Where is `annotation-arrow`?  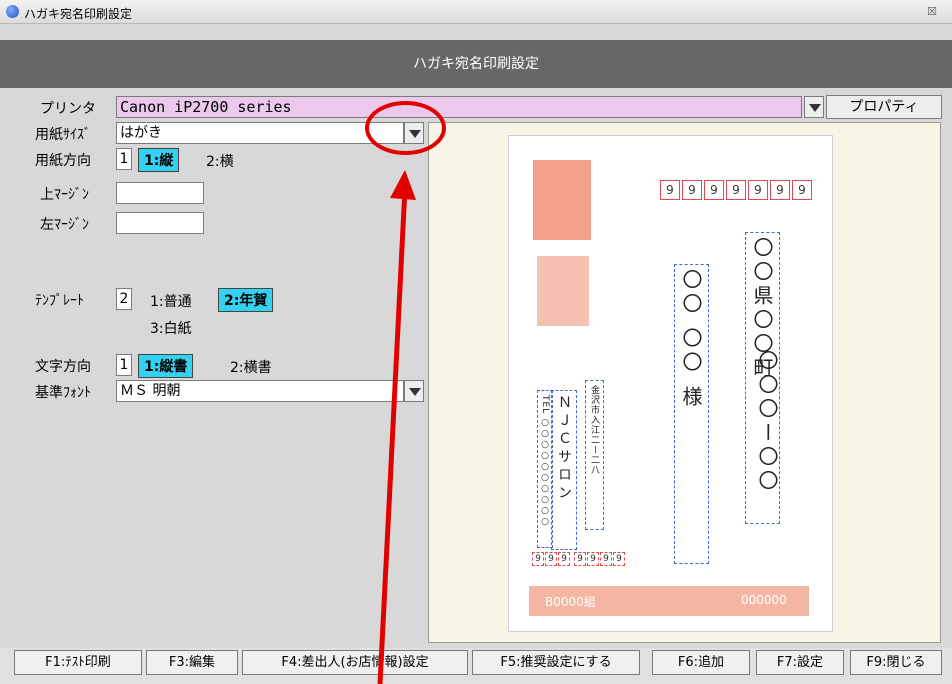 annotation-arrow is located at coordinates (396, 427).